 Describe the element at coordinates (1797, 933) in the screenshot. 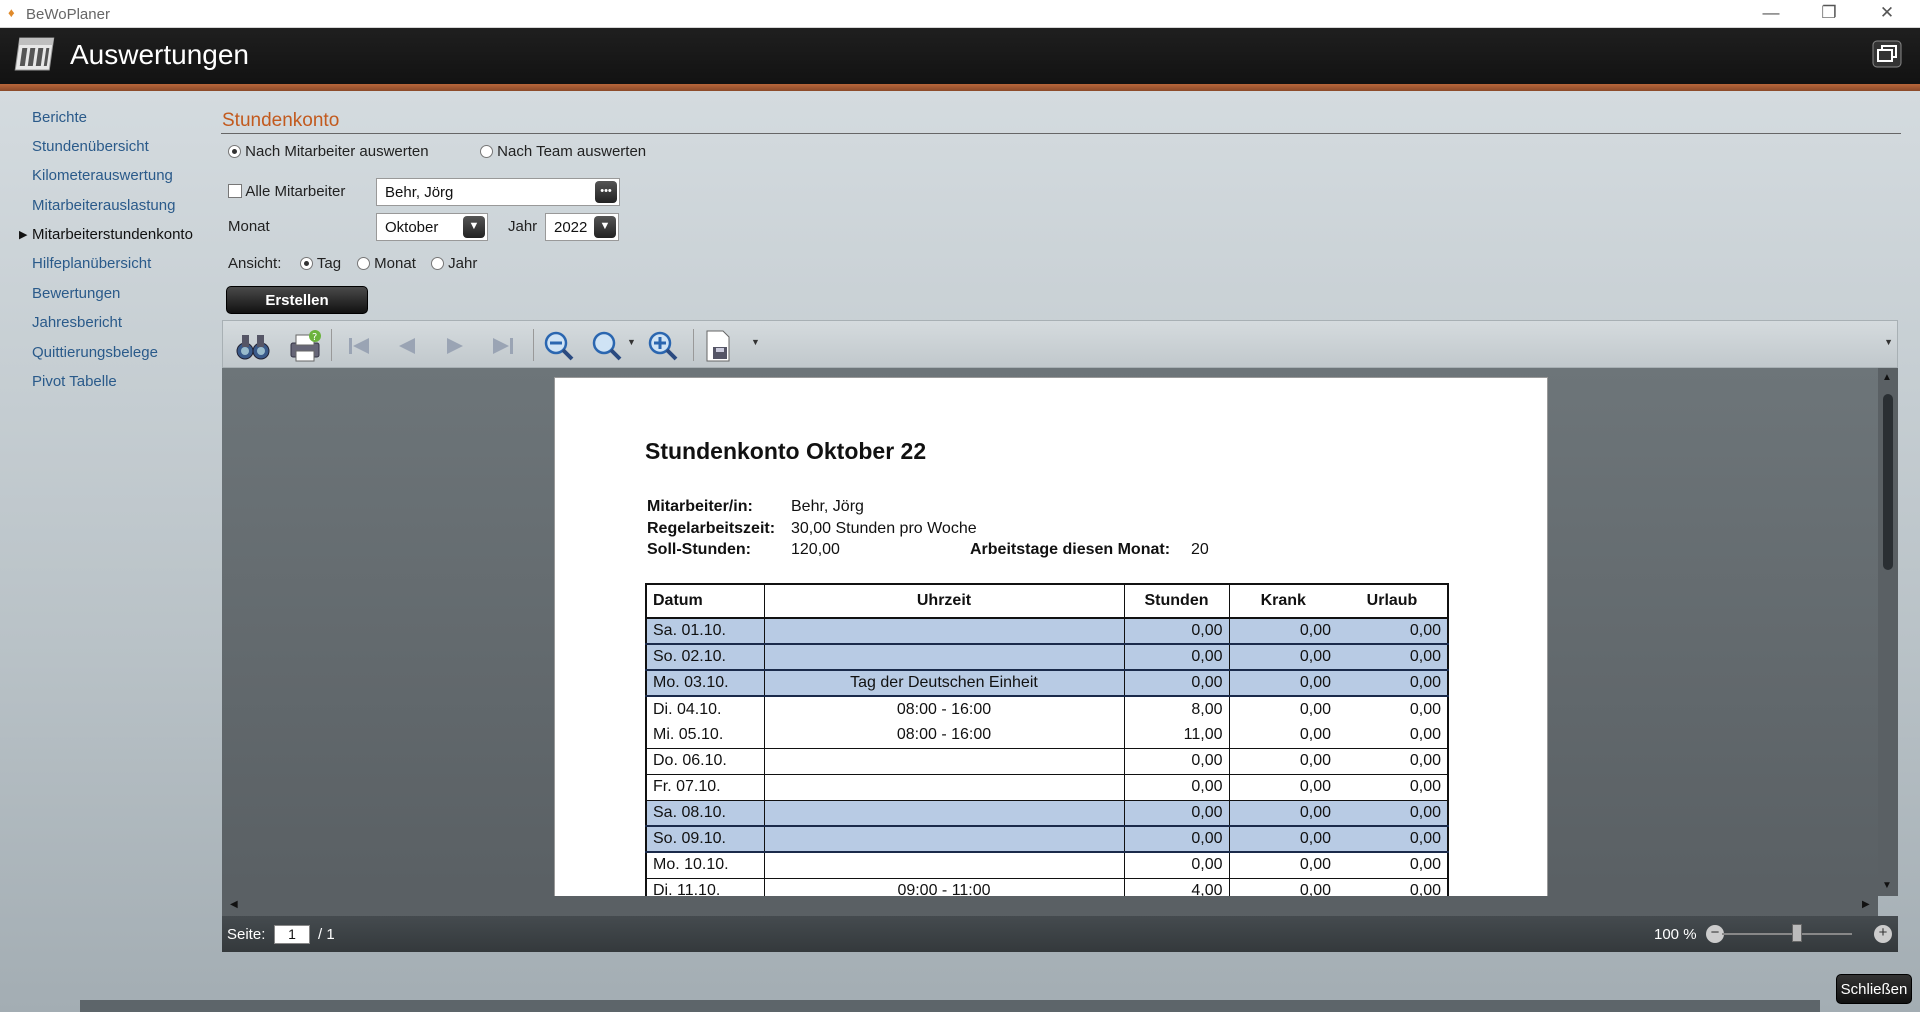

I see `zoom-slider-thumb` at that location.